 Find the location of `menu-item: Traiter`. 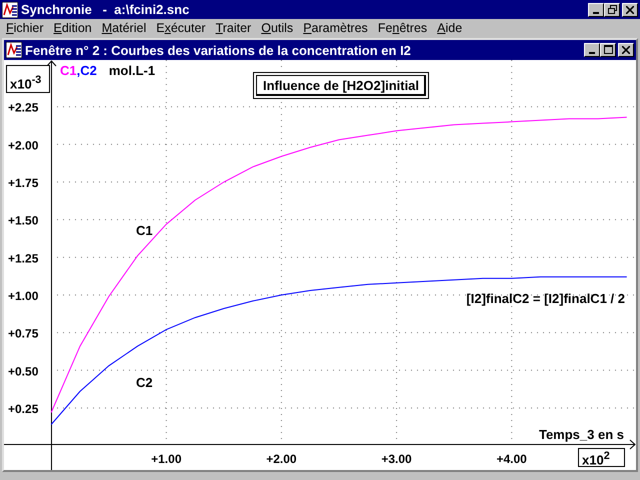

menu-item: Traiter is located at coordinates (235, 28).